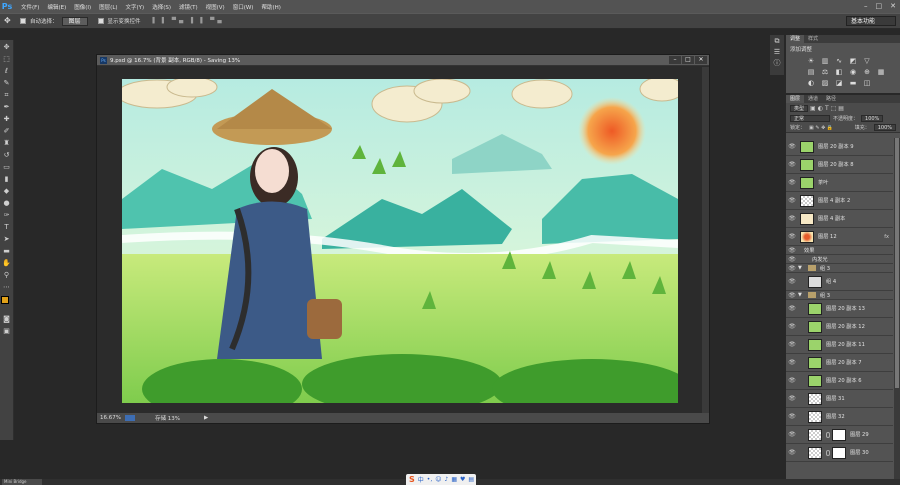  Describe the element at coordinates (100, 21) in the screenshot. I see `show-transform-checkbox` at that location.